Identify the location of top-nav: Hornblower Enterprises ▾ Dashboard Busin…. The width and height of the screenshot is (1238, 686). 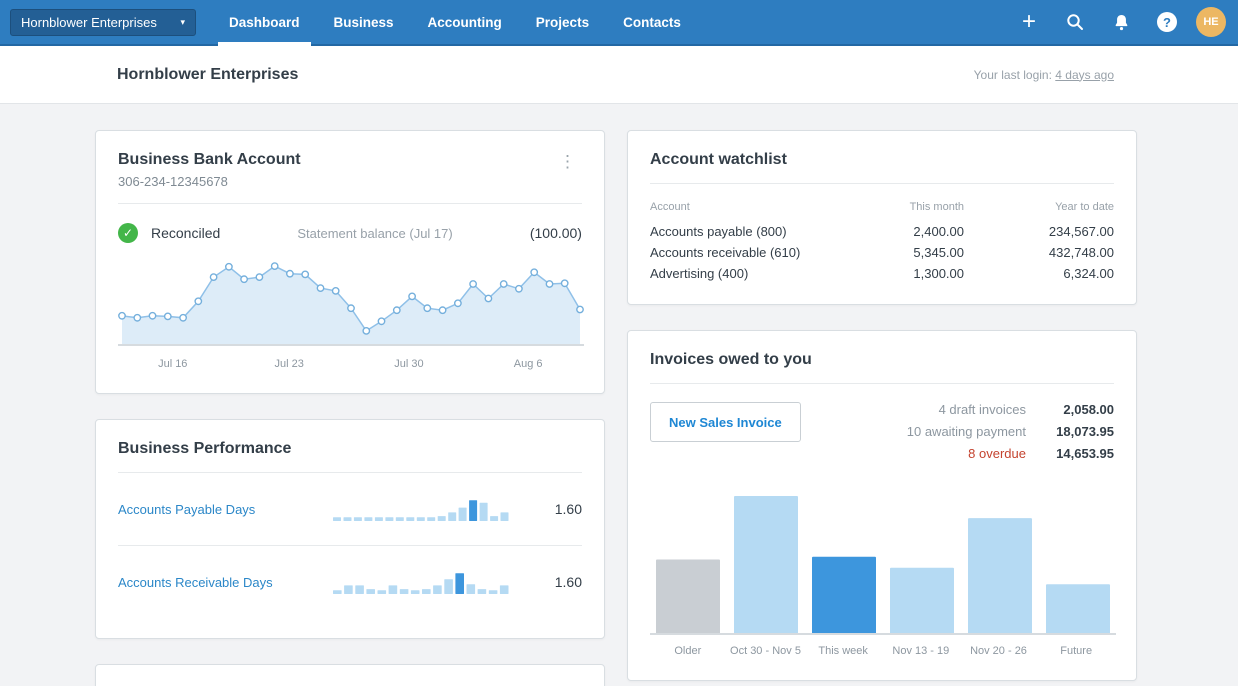
(619, 23).